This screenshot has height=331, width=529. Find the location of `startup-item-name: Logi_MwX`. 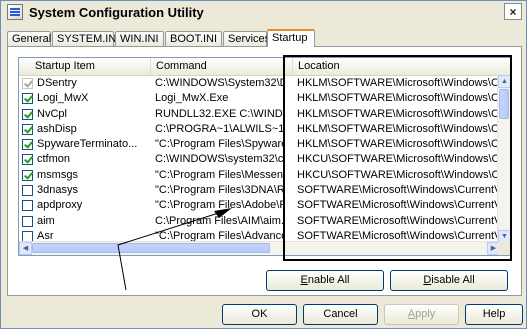

startup-item-name: Logi_MwX is located at coordinates (63, 98).